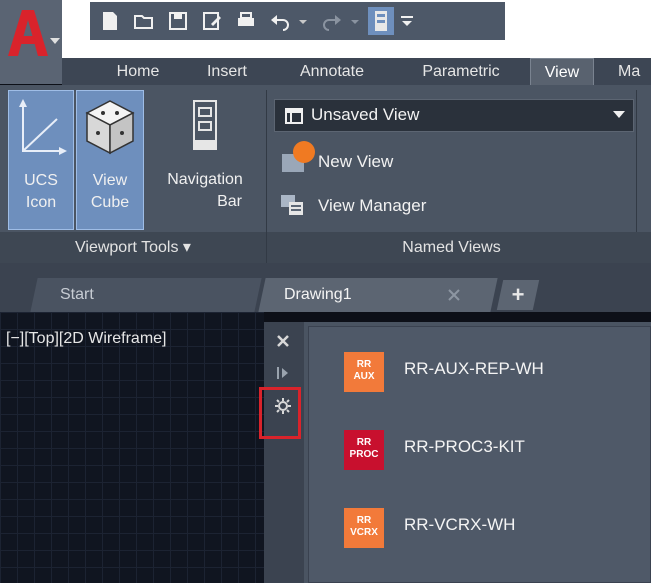  What do you see at coordinates (280, 21) in the screenshot?
I see `undo-icon` at bounding box center [280, 21].